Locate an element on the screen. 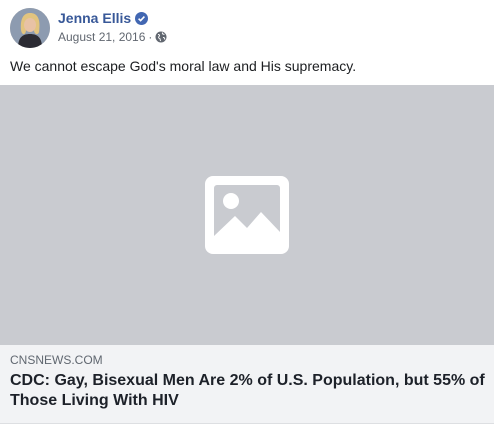  avatar-image is located at coordinates (30, 28).